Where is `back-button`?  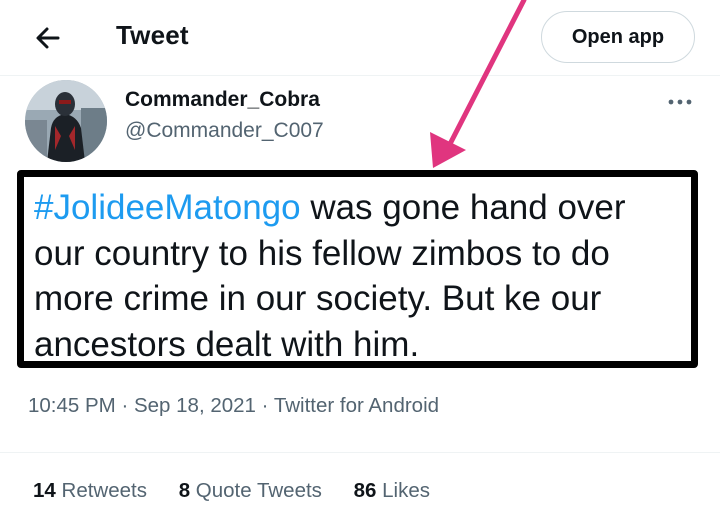 back-button is located at coordinates (48, 38).